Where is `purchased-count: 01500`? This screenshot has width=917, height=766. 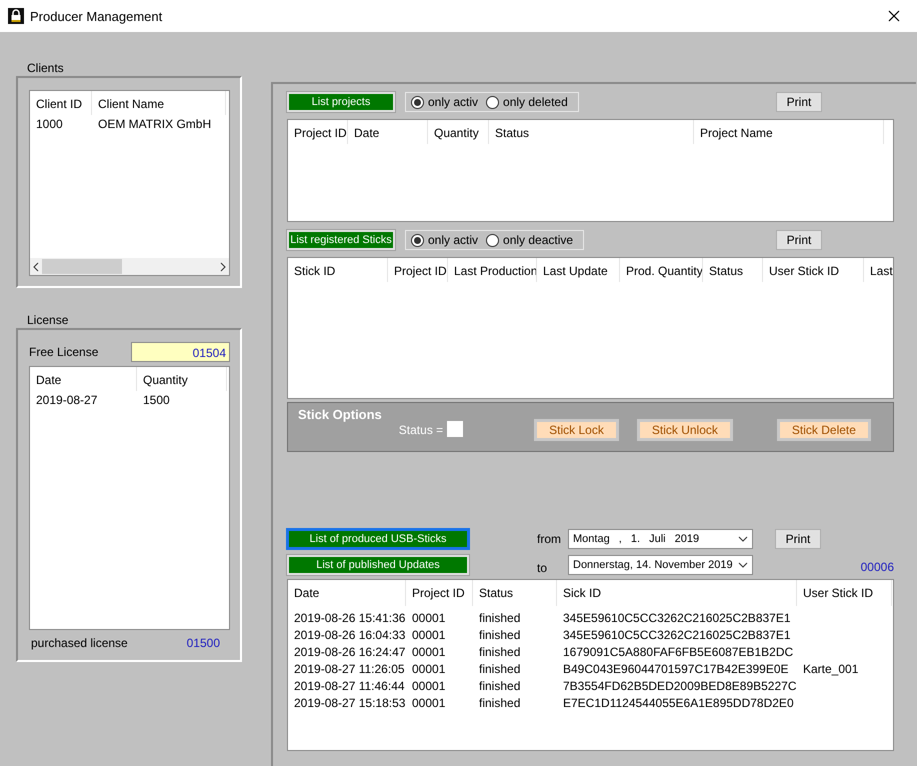
purchased-count: 01500 is located at coordinates (203, 643).